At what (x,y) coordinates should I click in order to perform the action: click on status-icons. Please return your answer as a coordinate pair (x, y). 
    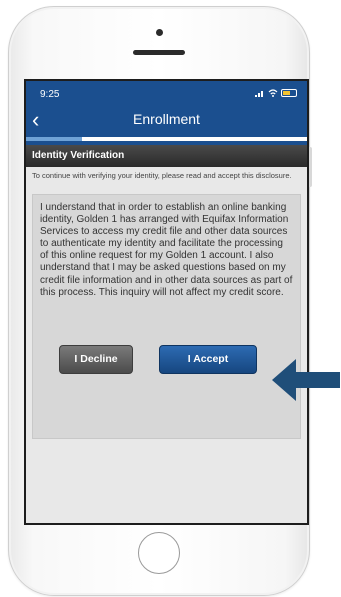
    Looking at the image, I should click on (276, 93).